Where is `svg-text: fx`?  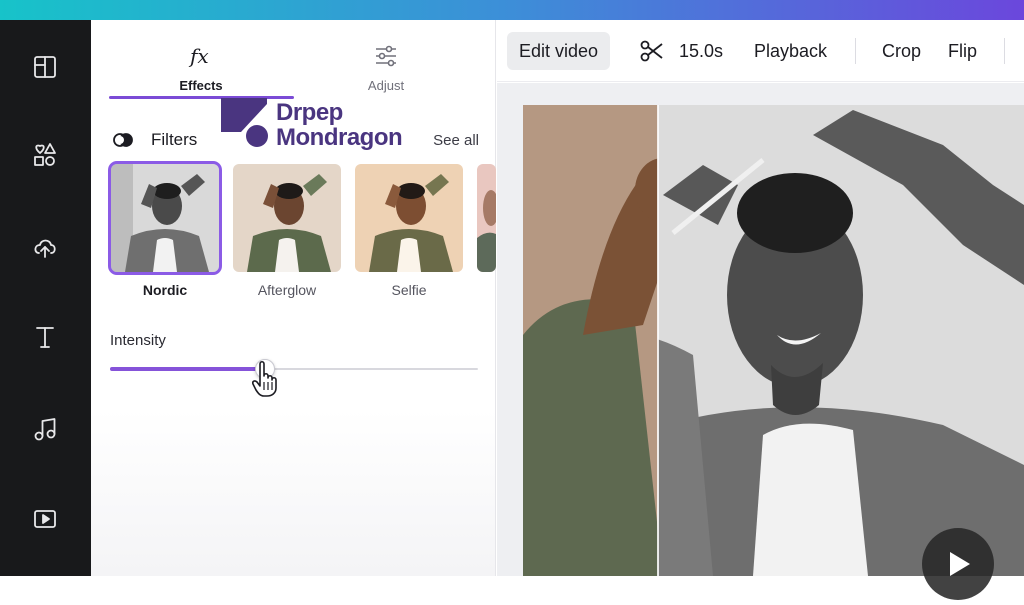 svg-text: fx is located at coordinates (198, 56).